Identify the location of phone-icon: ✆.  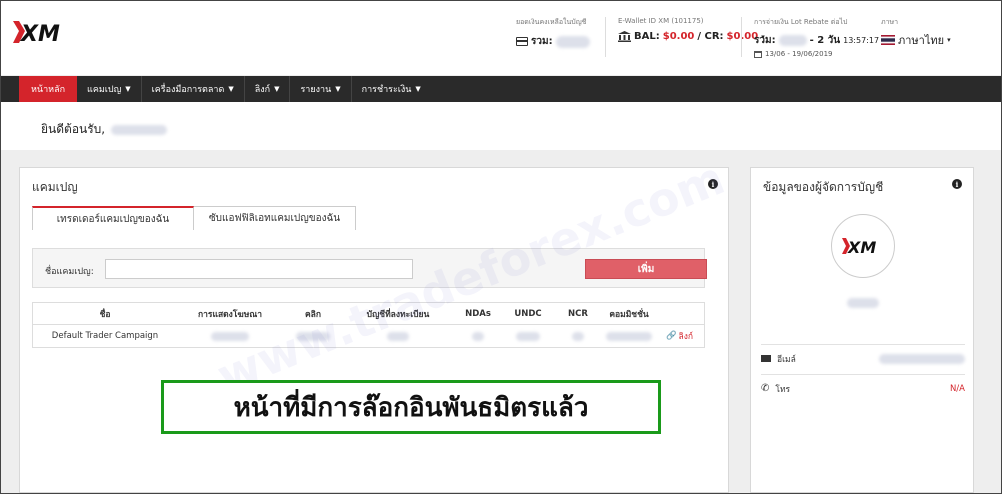
(765, 388).